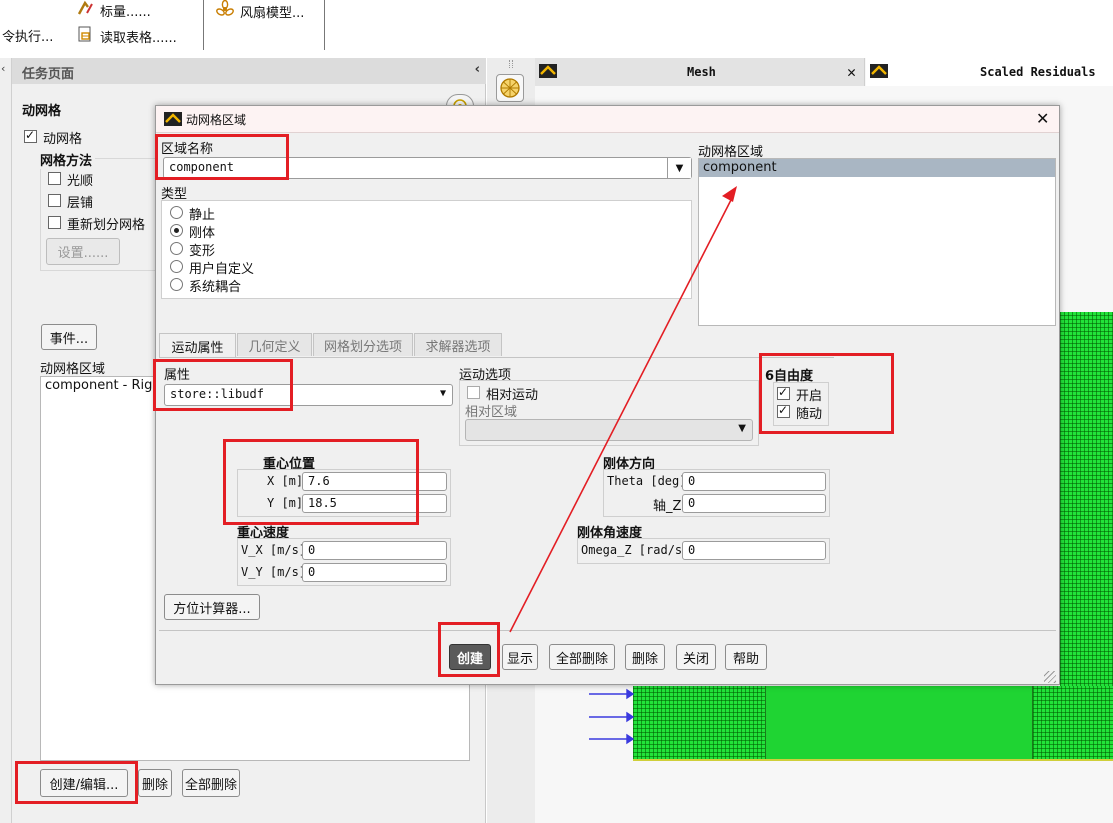  Describe the element at coordinates (623, 409) in the screenshot. I see `annotation-arrow-icon` at that location.